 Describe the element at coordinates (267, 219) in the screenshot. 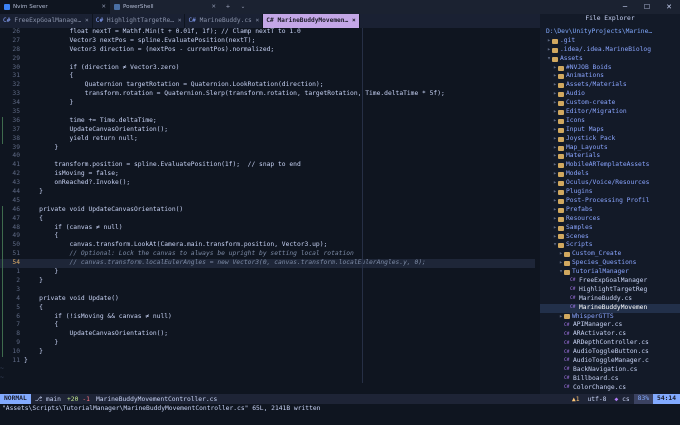

I see `code-line: 47 {` at that location.